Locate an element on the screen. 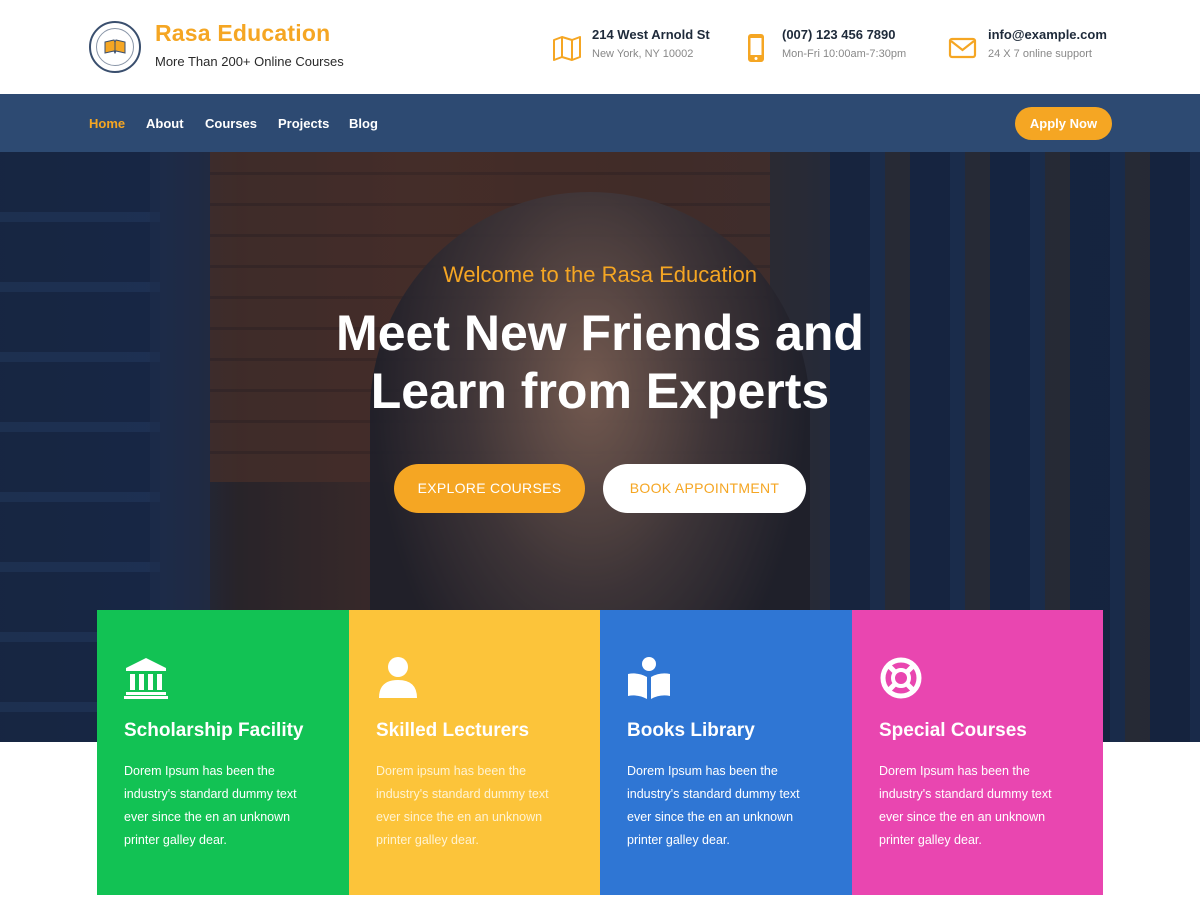 This screenshot has width=1200, height=900. nav-item-home: Home is located at coordinates (107, 123).